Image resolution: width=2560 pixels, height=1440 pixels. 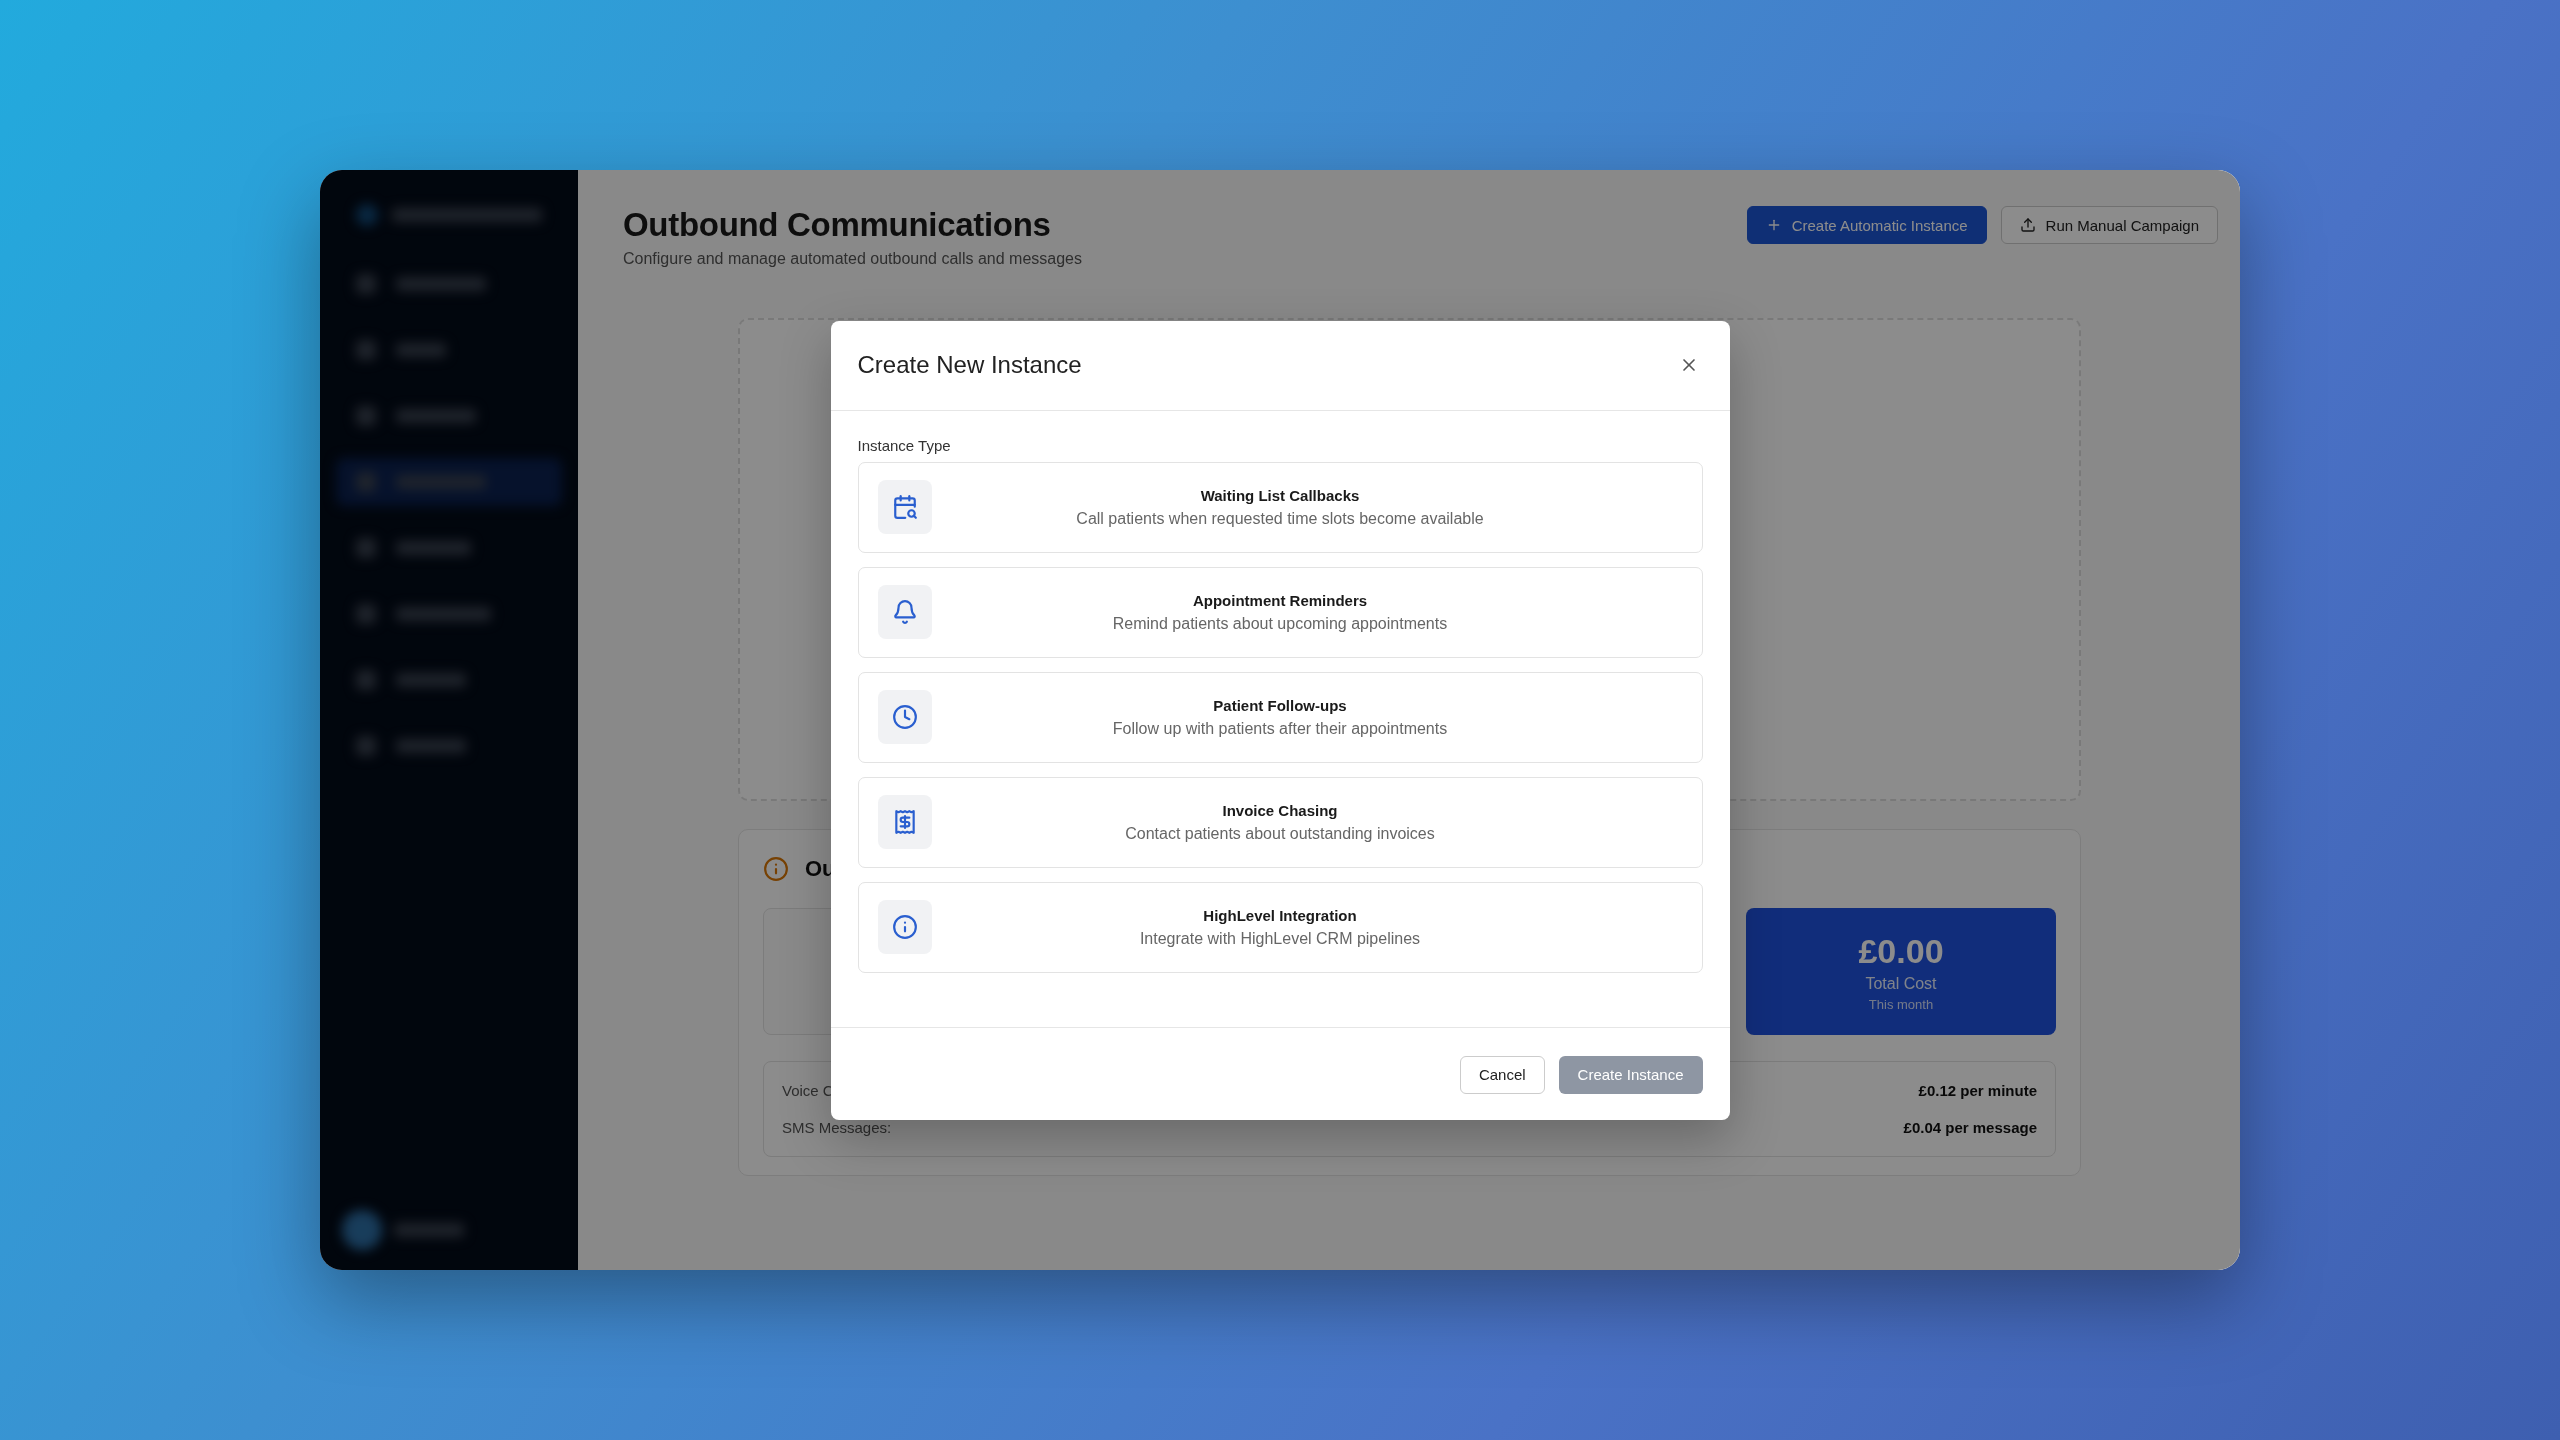 I want to click on option-description: Call patients when requested time slots become available, so click(x=1280, y=518).